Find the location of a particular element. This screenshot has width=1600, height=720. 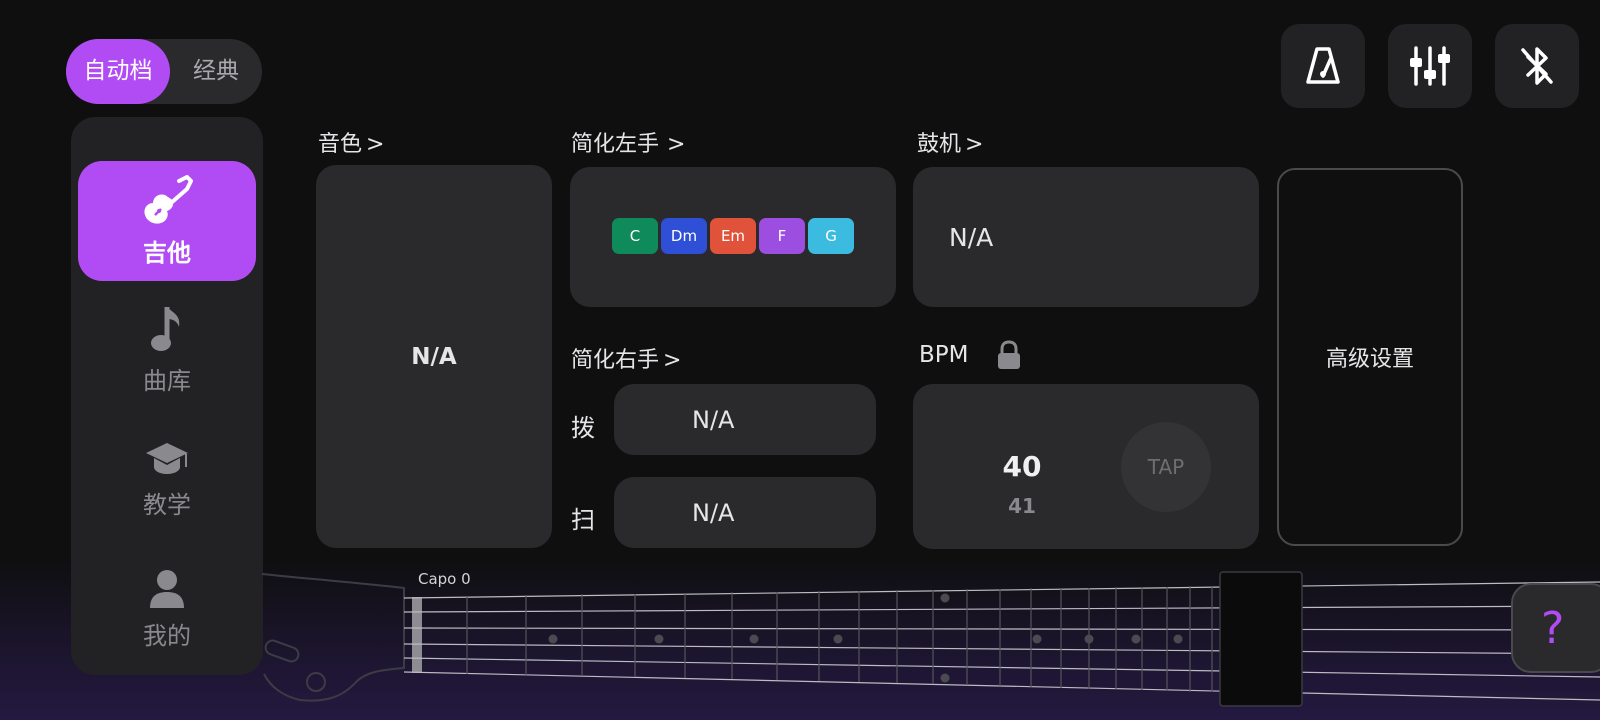

bpm-next-value: 41 is located at coordinates (1022, 506).